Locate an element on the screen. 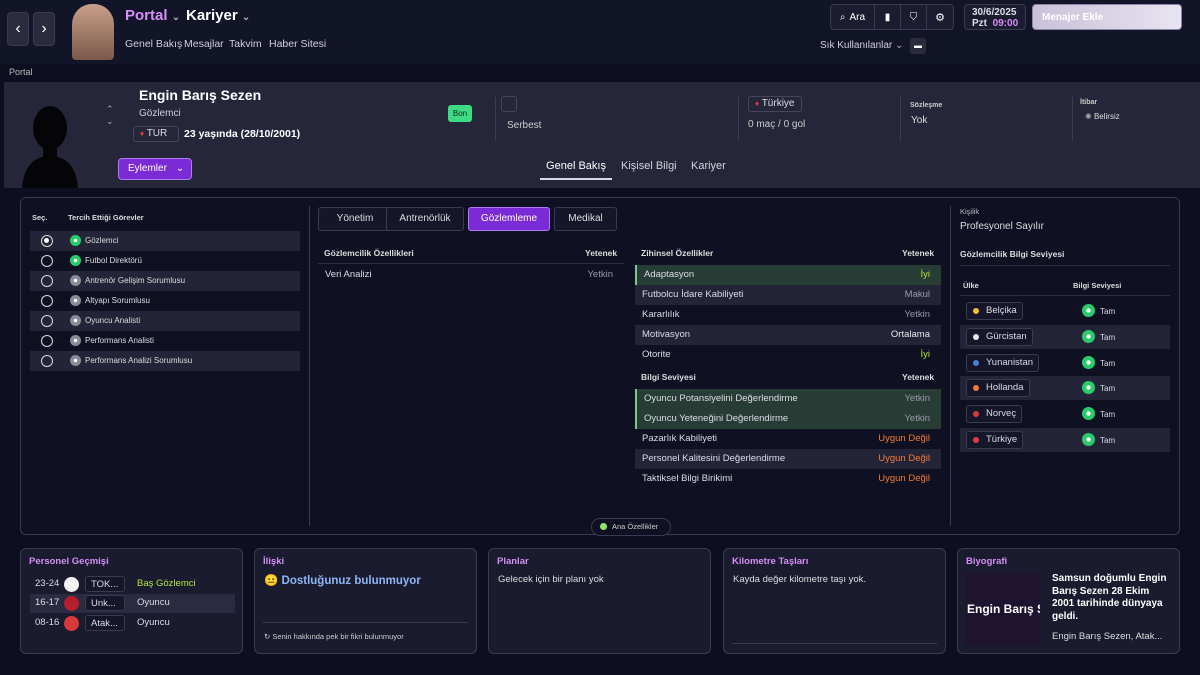  attribute-row: Adaptasyon İyi is located at coordinates (788, 275).